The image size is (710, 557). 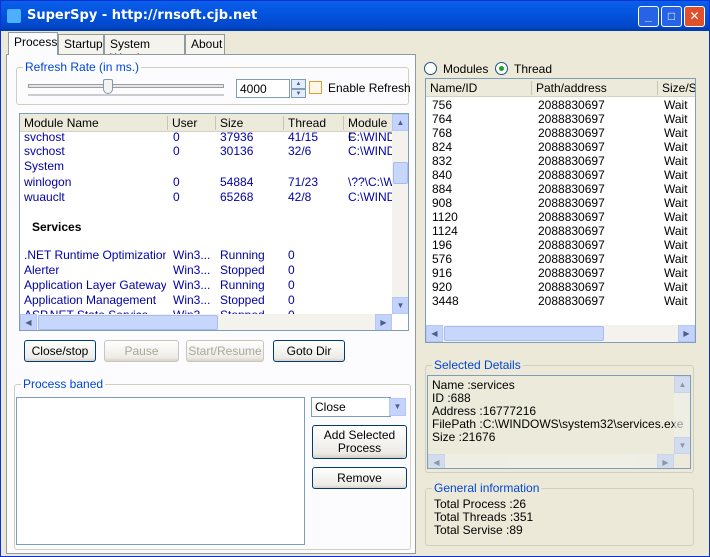 What do you see at coordinates (400, 173) in the screenshot?
I see `vscroll-thumb` at bounding box center [400, 173].